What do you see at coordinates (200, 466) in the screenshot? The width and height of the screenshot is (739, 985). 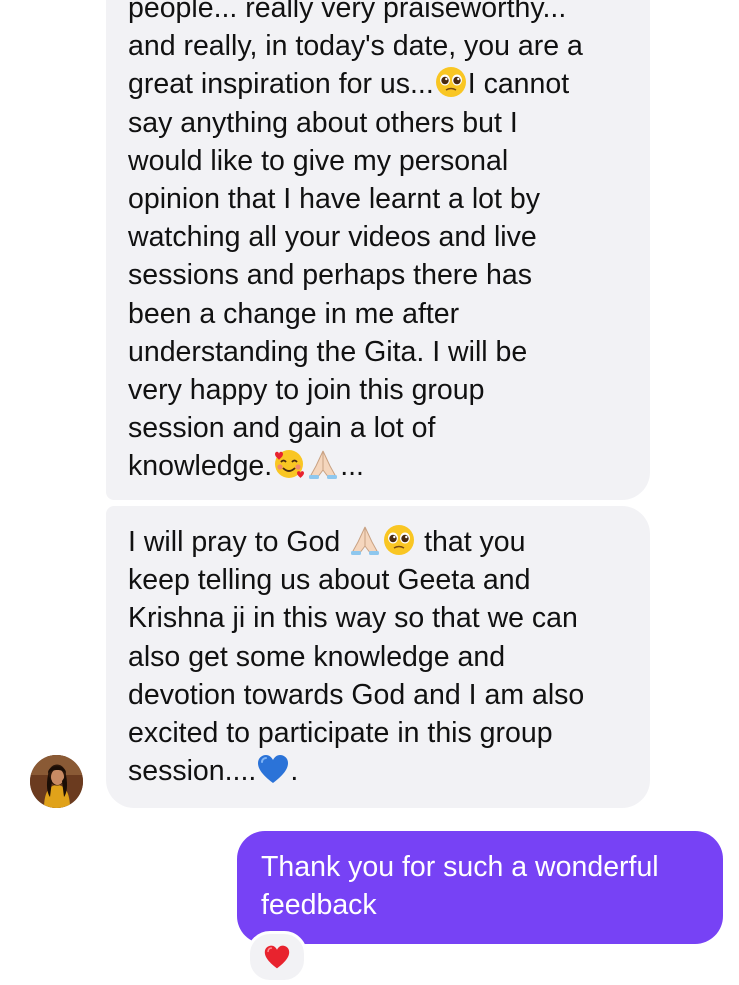 I see `message-text: knowledge.` at bounding box center [200, 466].